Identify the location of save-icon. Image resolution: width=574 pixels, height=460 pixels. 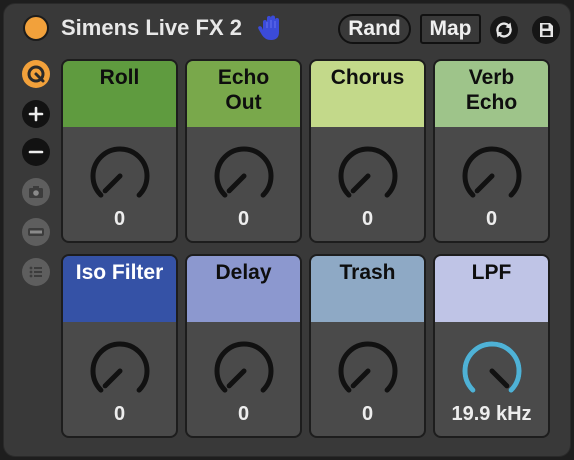
(546, 30).